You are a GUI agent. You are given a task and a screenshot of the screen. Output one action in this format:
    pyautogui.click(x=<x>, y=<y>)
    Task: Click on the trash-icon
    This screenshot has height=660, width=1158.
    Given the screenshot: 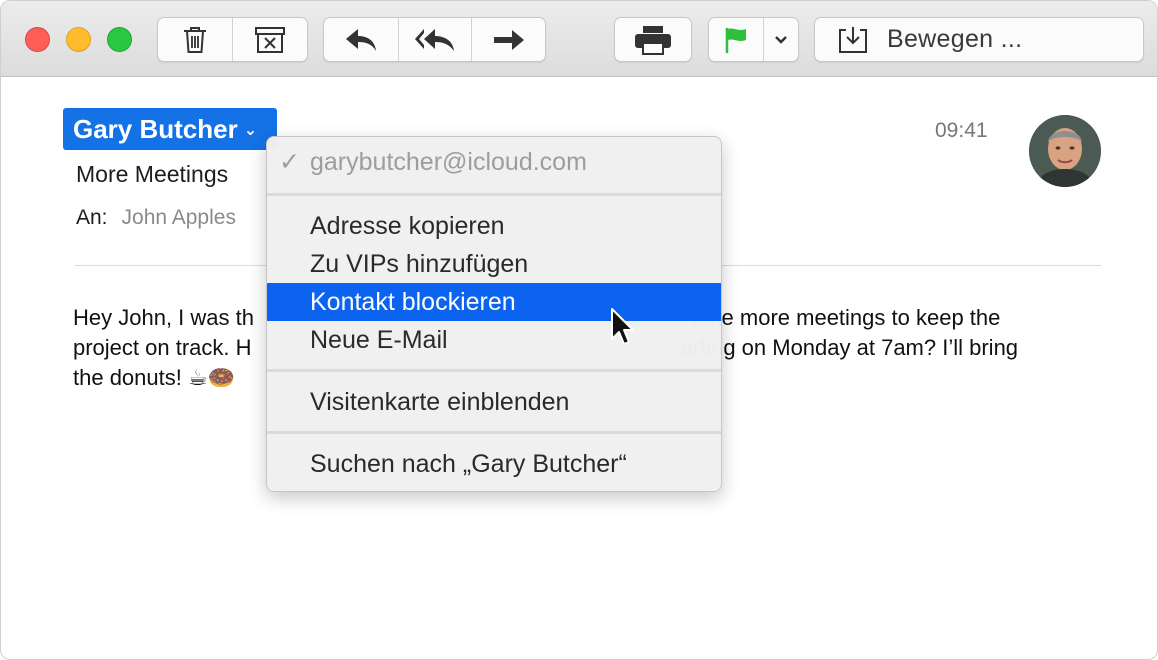 What is the action you would take?
    pyautogui.click(x=194, y=39)
    